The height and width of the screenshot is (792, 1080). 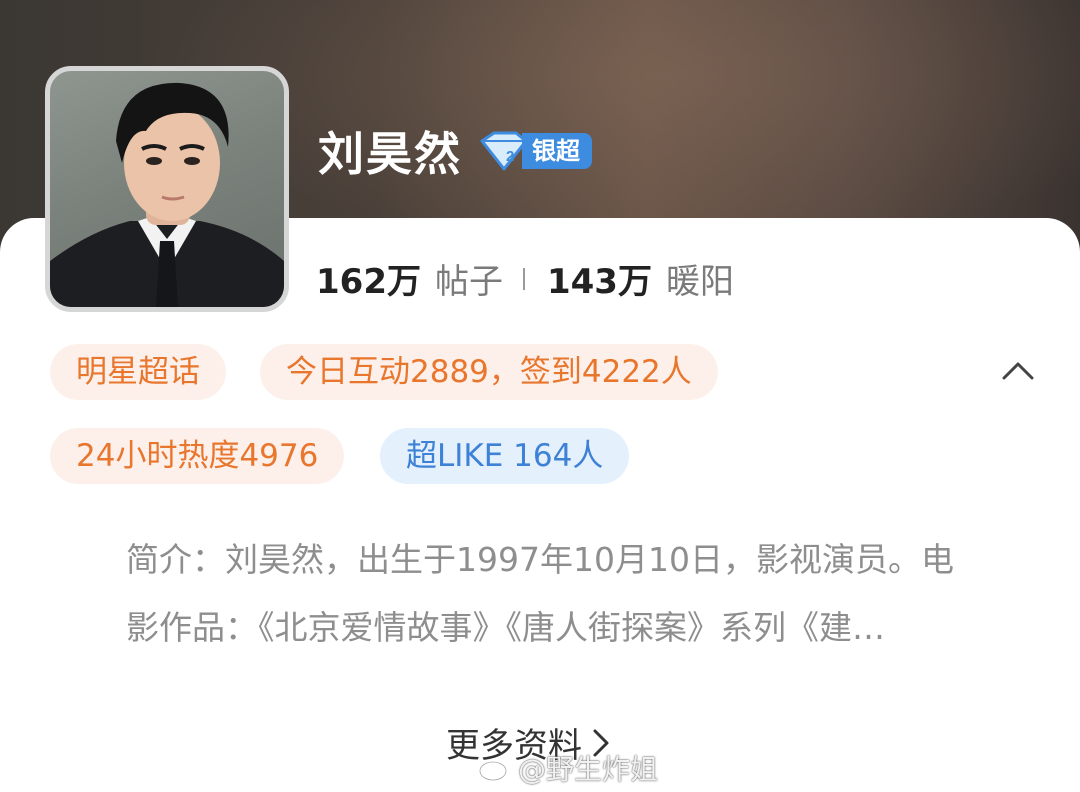 What do you see at coordinates (510, 156) in the screenshot?
I see `svg-text: 2` at bounding box center [510, 156].